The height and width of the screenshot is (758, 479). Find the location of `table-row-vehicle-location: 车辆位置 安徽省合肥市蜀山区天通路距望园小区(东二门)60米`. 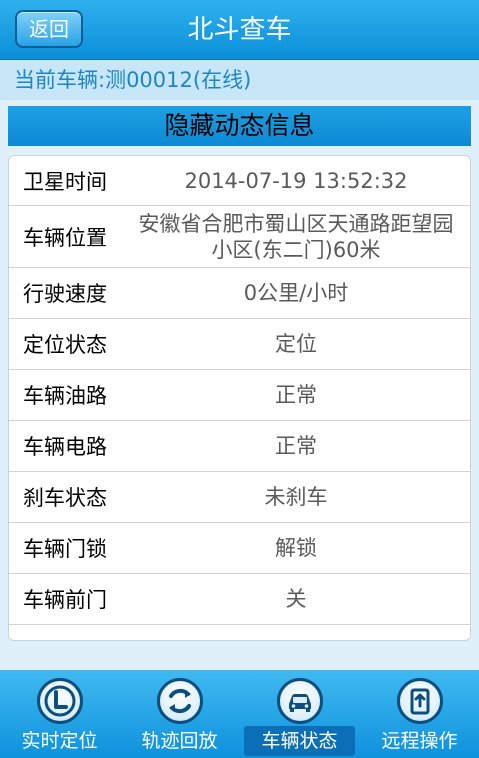

table-row-vehicle-location: 车辆位置 安徽省合肥市蜀山区天通路距望园小区(东二门)60米 is located at coordinates (239, 237).